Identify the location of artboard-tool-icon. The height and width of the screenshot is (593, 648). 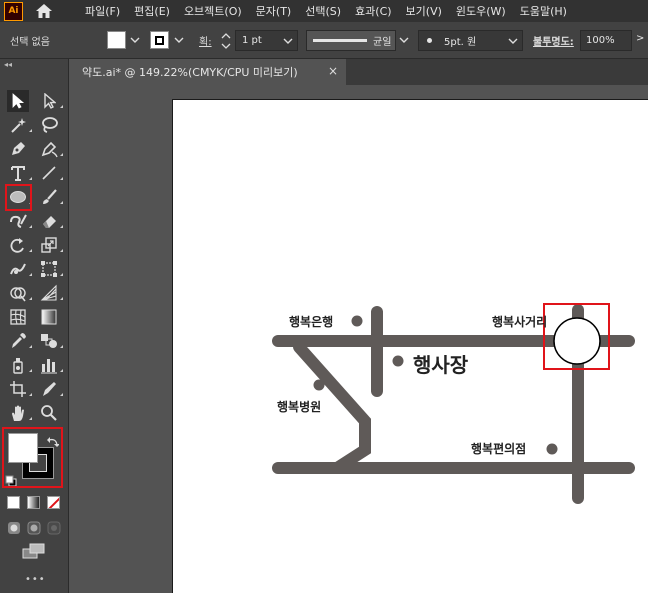
(18, 389).